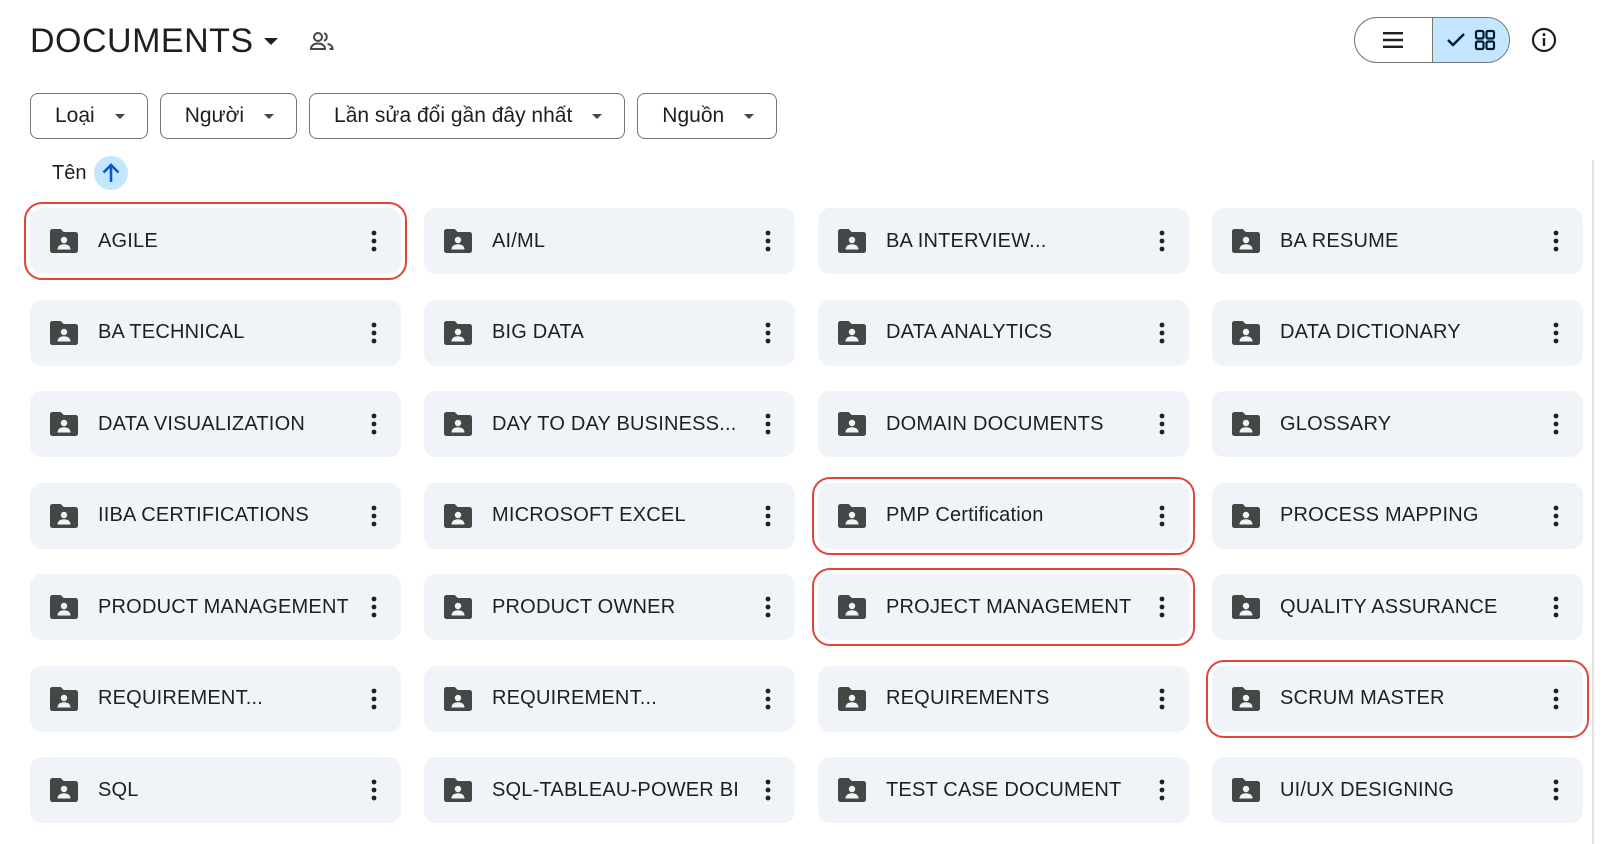 This screenshot has width=1602, height=844. Describe the element at coordinates (1370, 332) in the screenshot. I see `folder-name: DATA DICTIONARY` at that location.